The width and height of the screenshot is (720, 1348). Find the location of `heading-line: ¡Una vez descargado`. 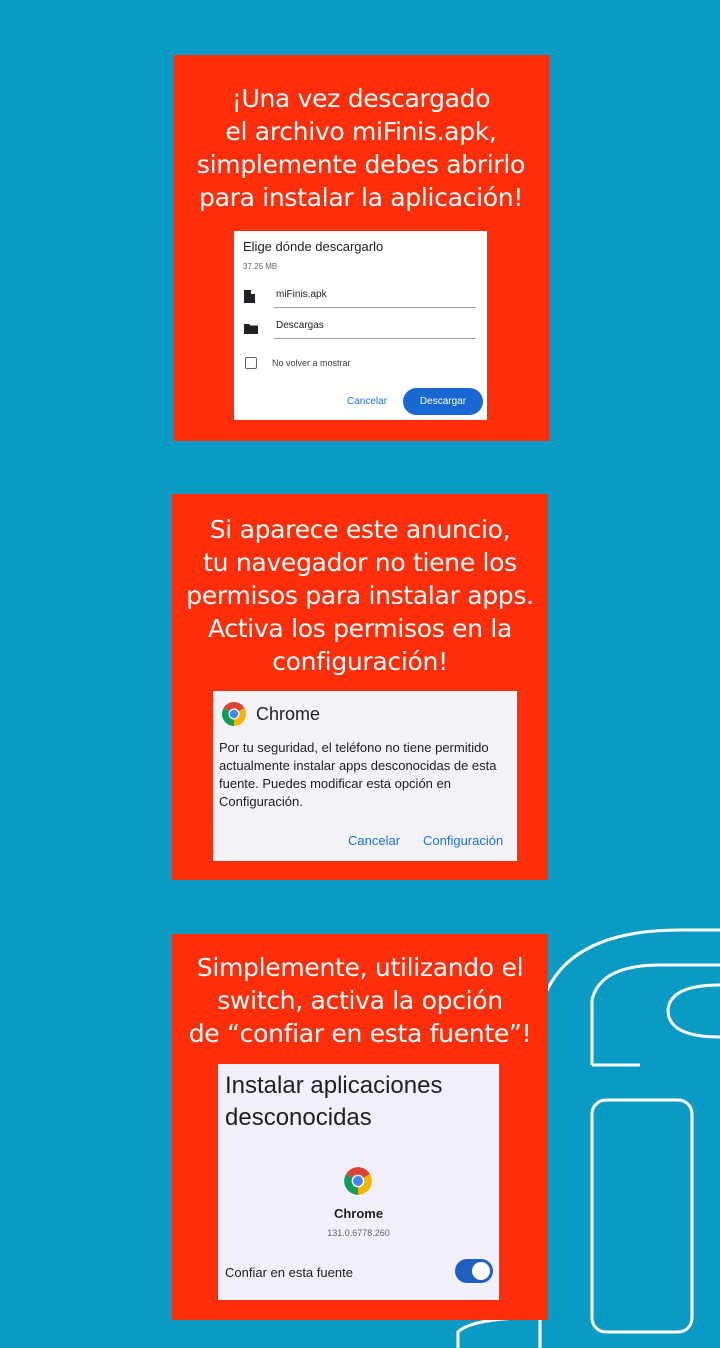

heading-line: ¡Una vez descargado is located at coordinates (361, 98).